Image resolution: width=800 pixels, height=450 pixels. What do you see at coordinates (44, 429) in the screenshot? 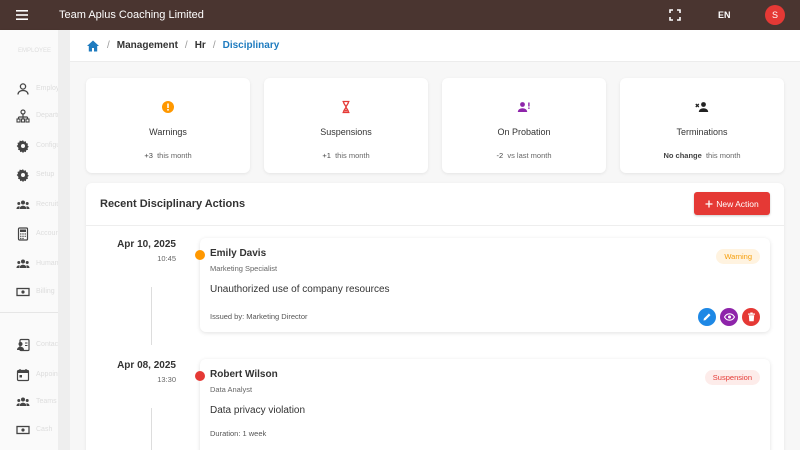
I see `sidebar-item-label: Cash` at bounding box center [44, 429].